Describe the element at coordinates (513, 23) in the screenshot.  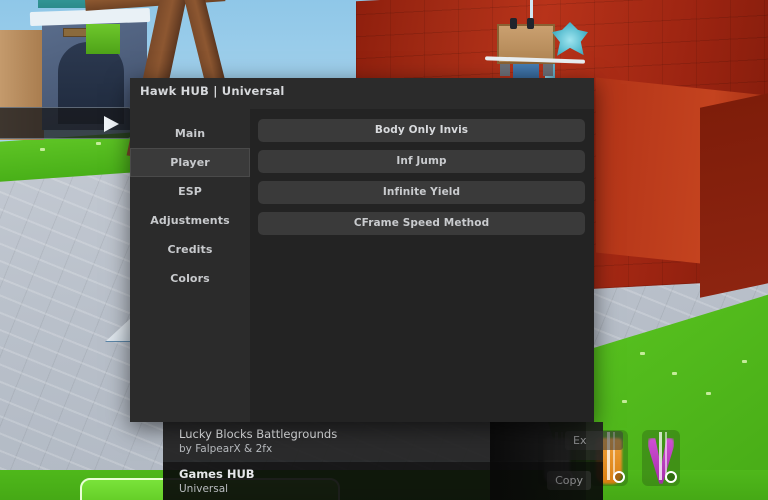
I see `character-eye-left` at that location.